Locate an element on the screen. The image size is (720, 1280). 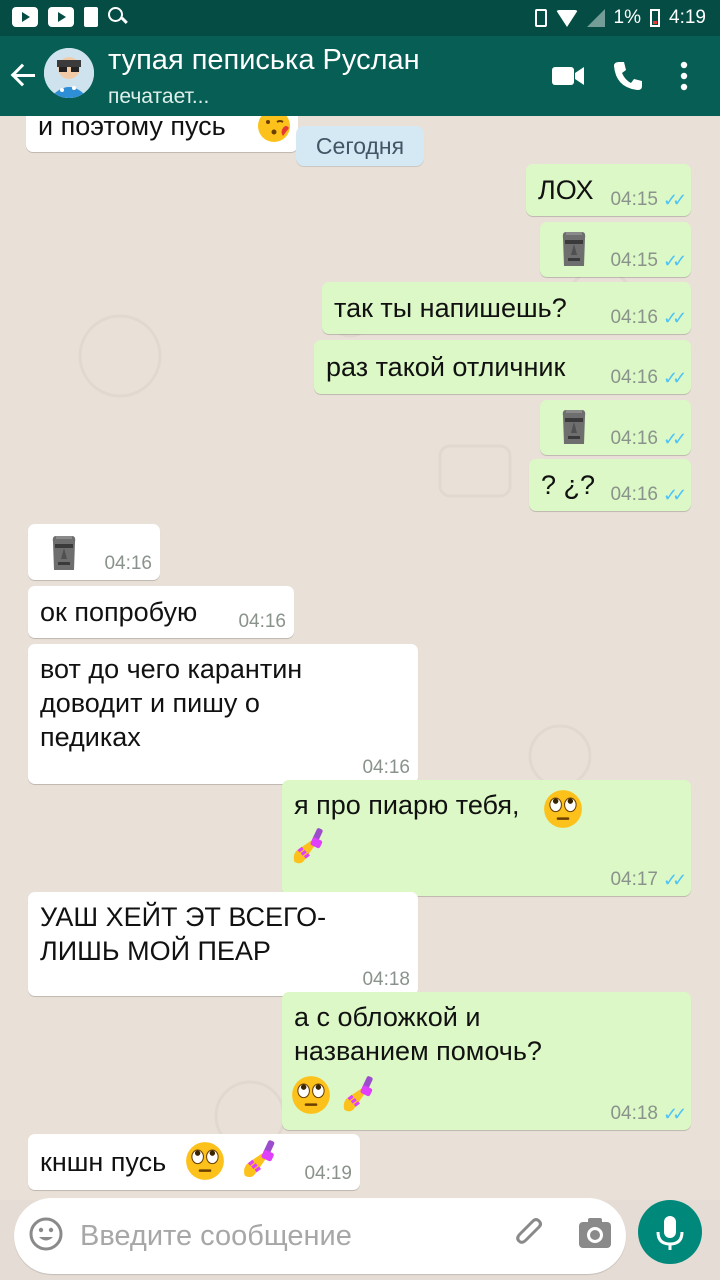
outgoing-message: раз такой отличник 04:16 ✓✓ is located at coordinates (502, 367).